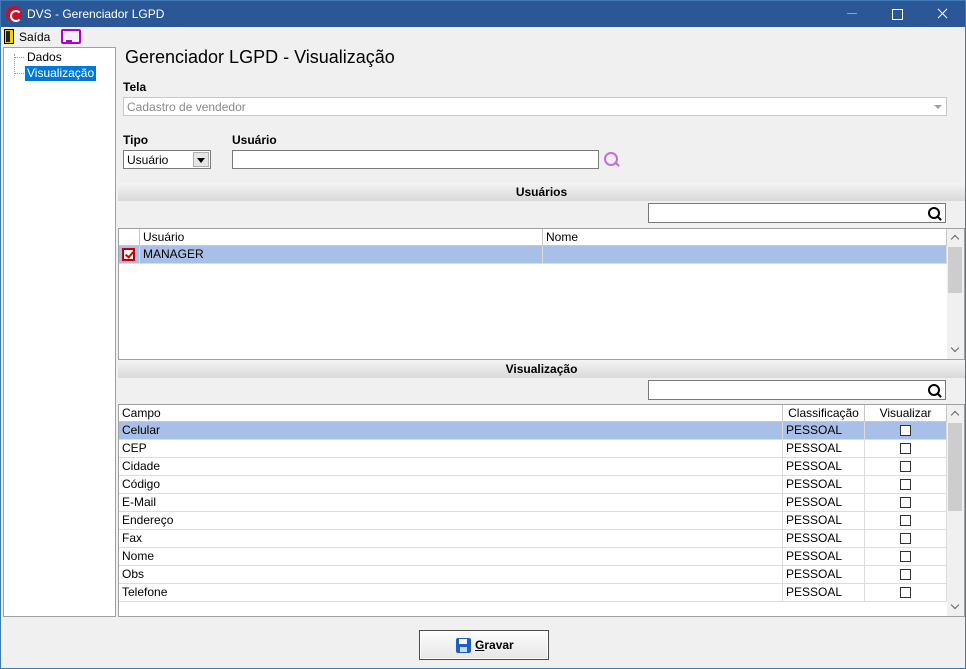  I want to click on table-row: Fax PESSOAL, so click(533, 539).